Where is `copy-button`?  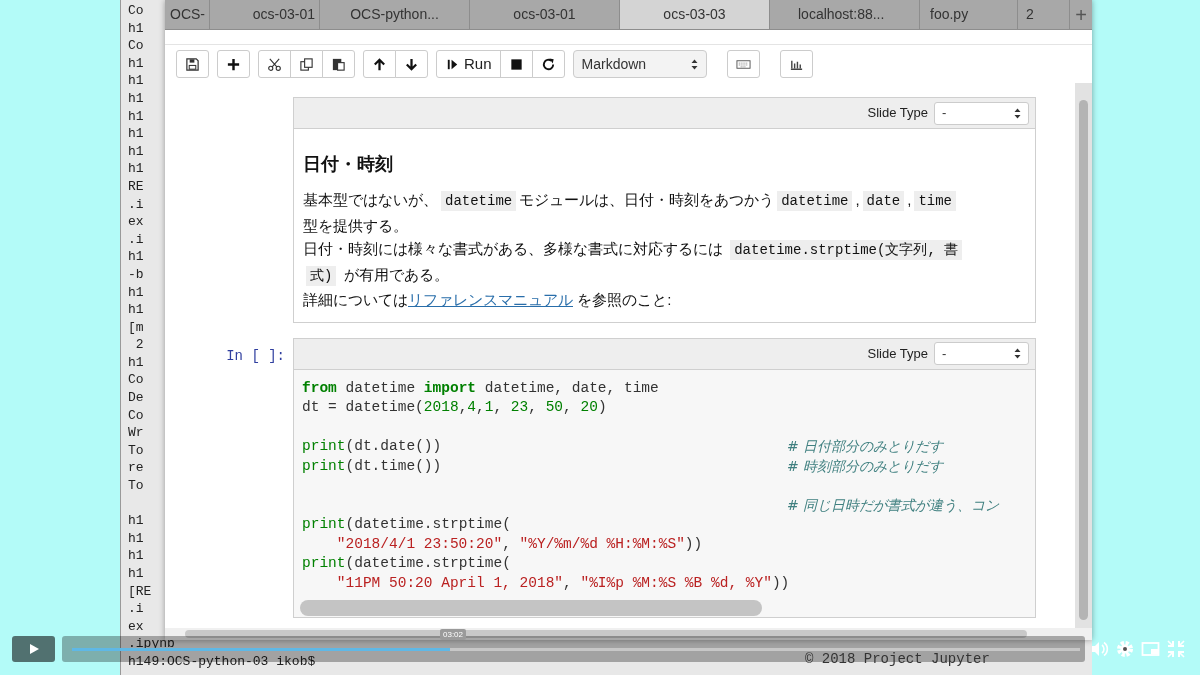 copy-button is located at coordinates (306, 64).